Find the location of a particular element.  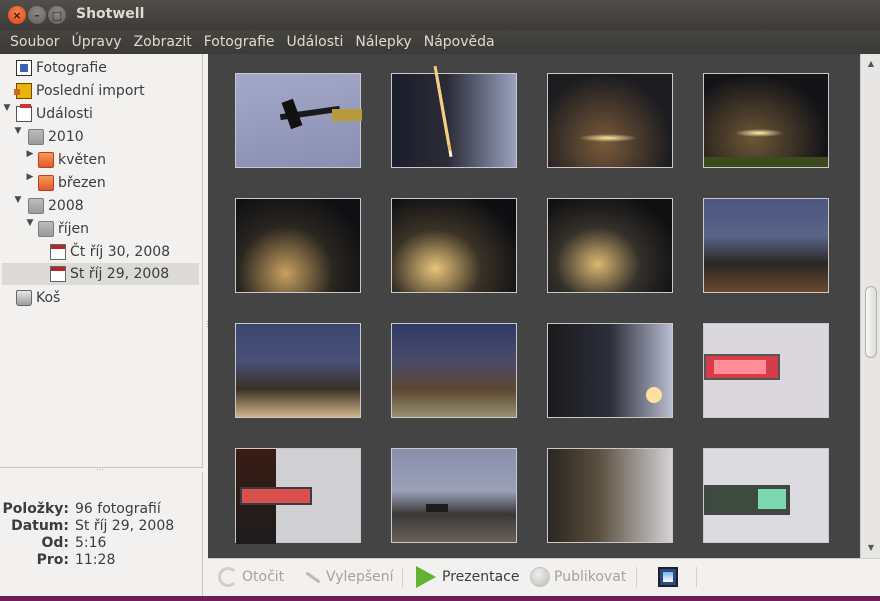

sidebar-item-label: Koš is located at coordinates (48, 298).